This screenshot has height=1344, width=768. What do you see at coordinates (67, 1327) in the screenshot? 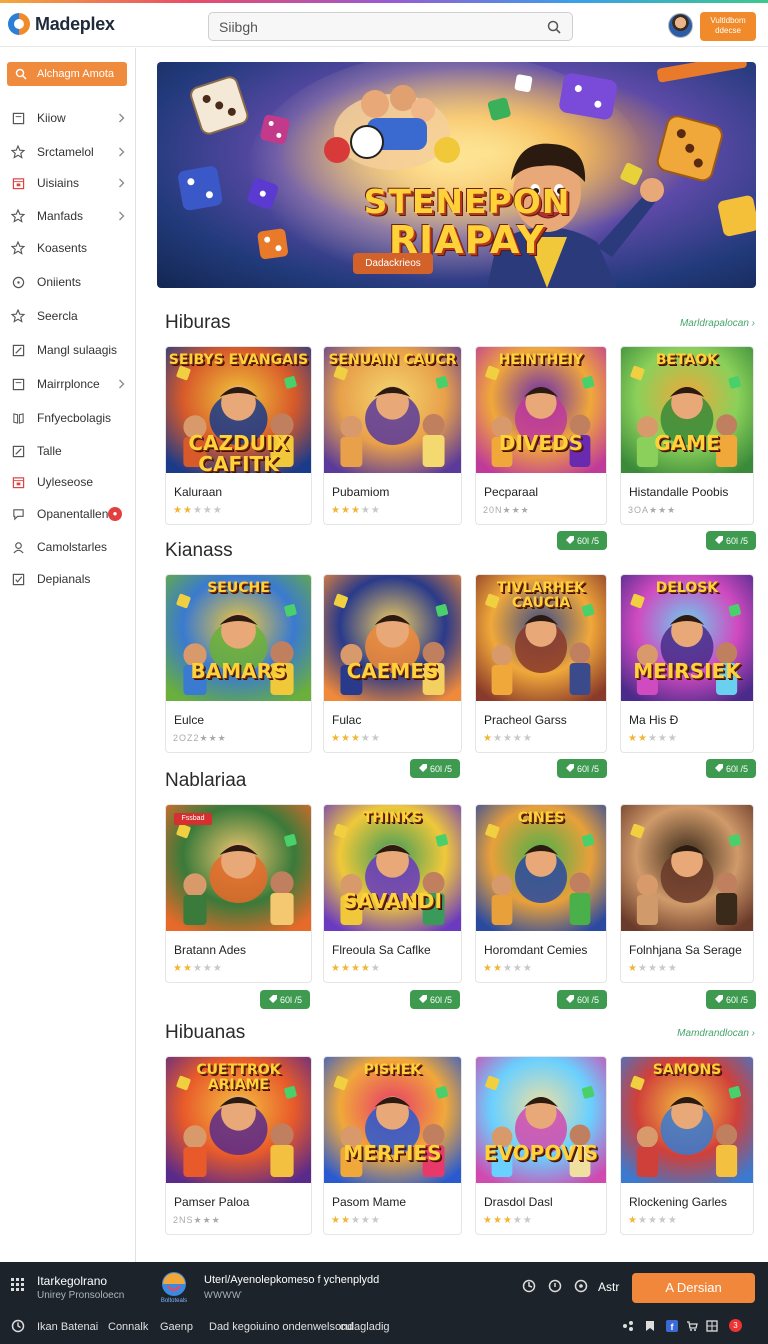
I see `bottom-link-1: Ikan Batenai` at bounding box center [67, 1327].